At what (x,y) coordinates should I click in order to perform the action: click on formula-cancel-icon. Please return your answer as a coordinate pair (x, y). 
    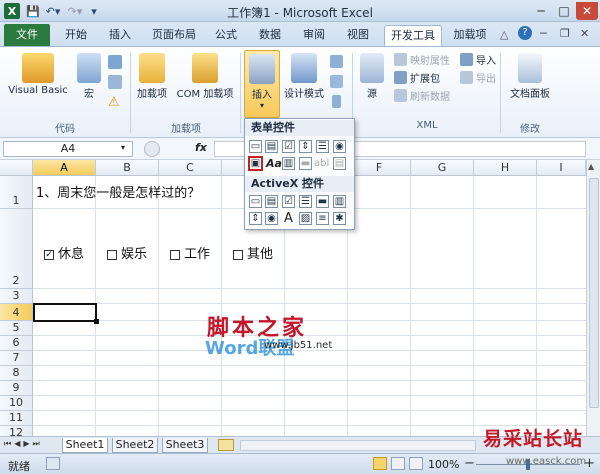
    Looking at the image, I should click on (152, 149).